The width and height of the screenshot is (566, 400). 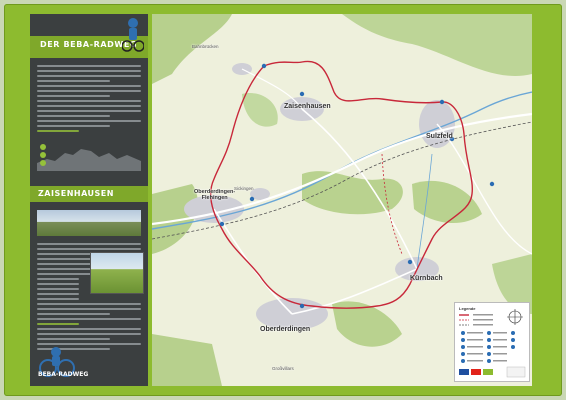 I want to click on place-oberderdingen-flehingen: Oberderdingen- Flehingen, so click(x=215, y=195).